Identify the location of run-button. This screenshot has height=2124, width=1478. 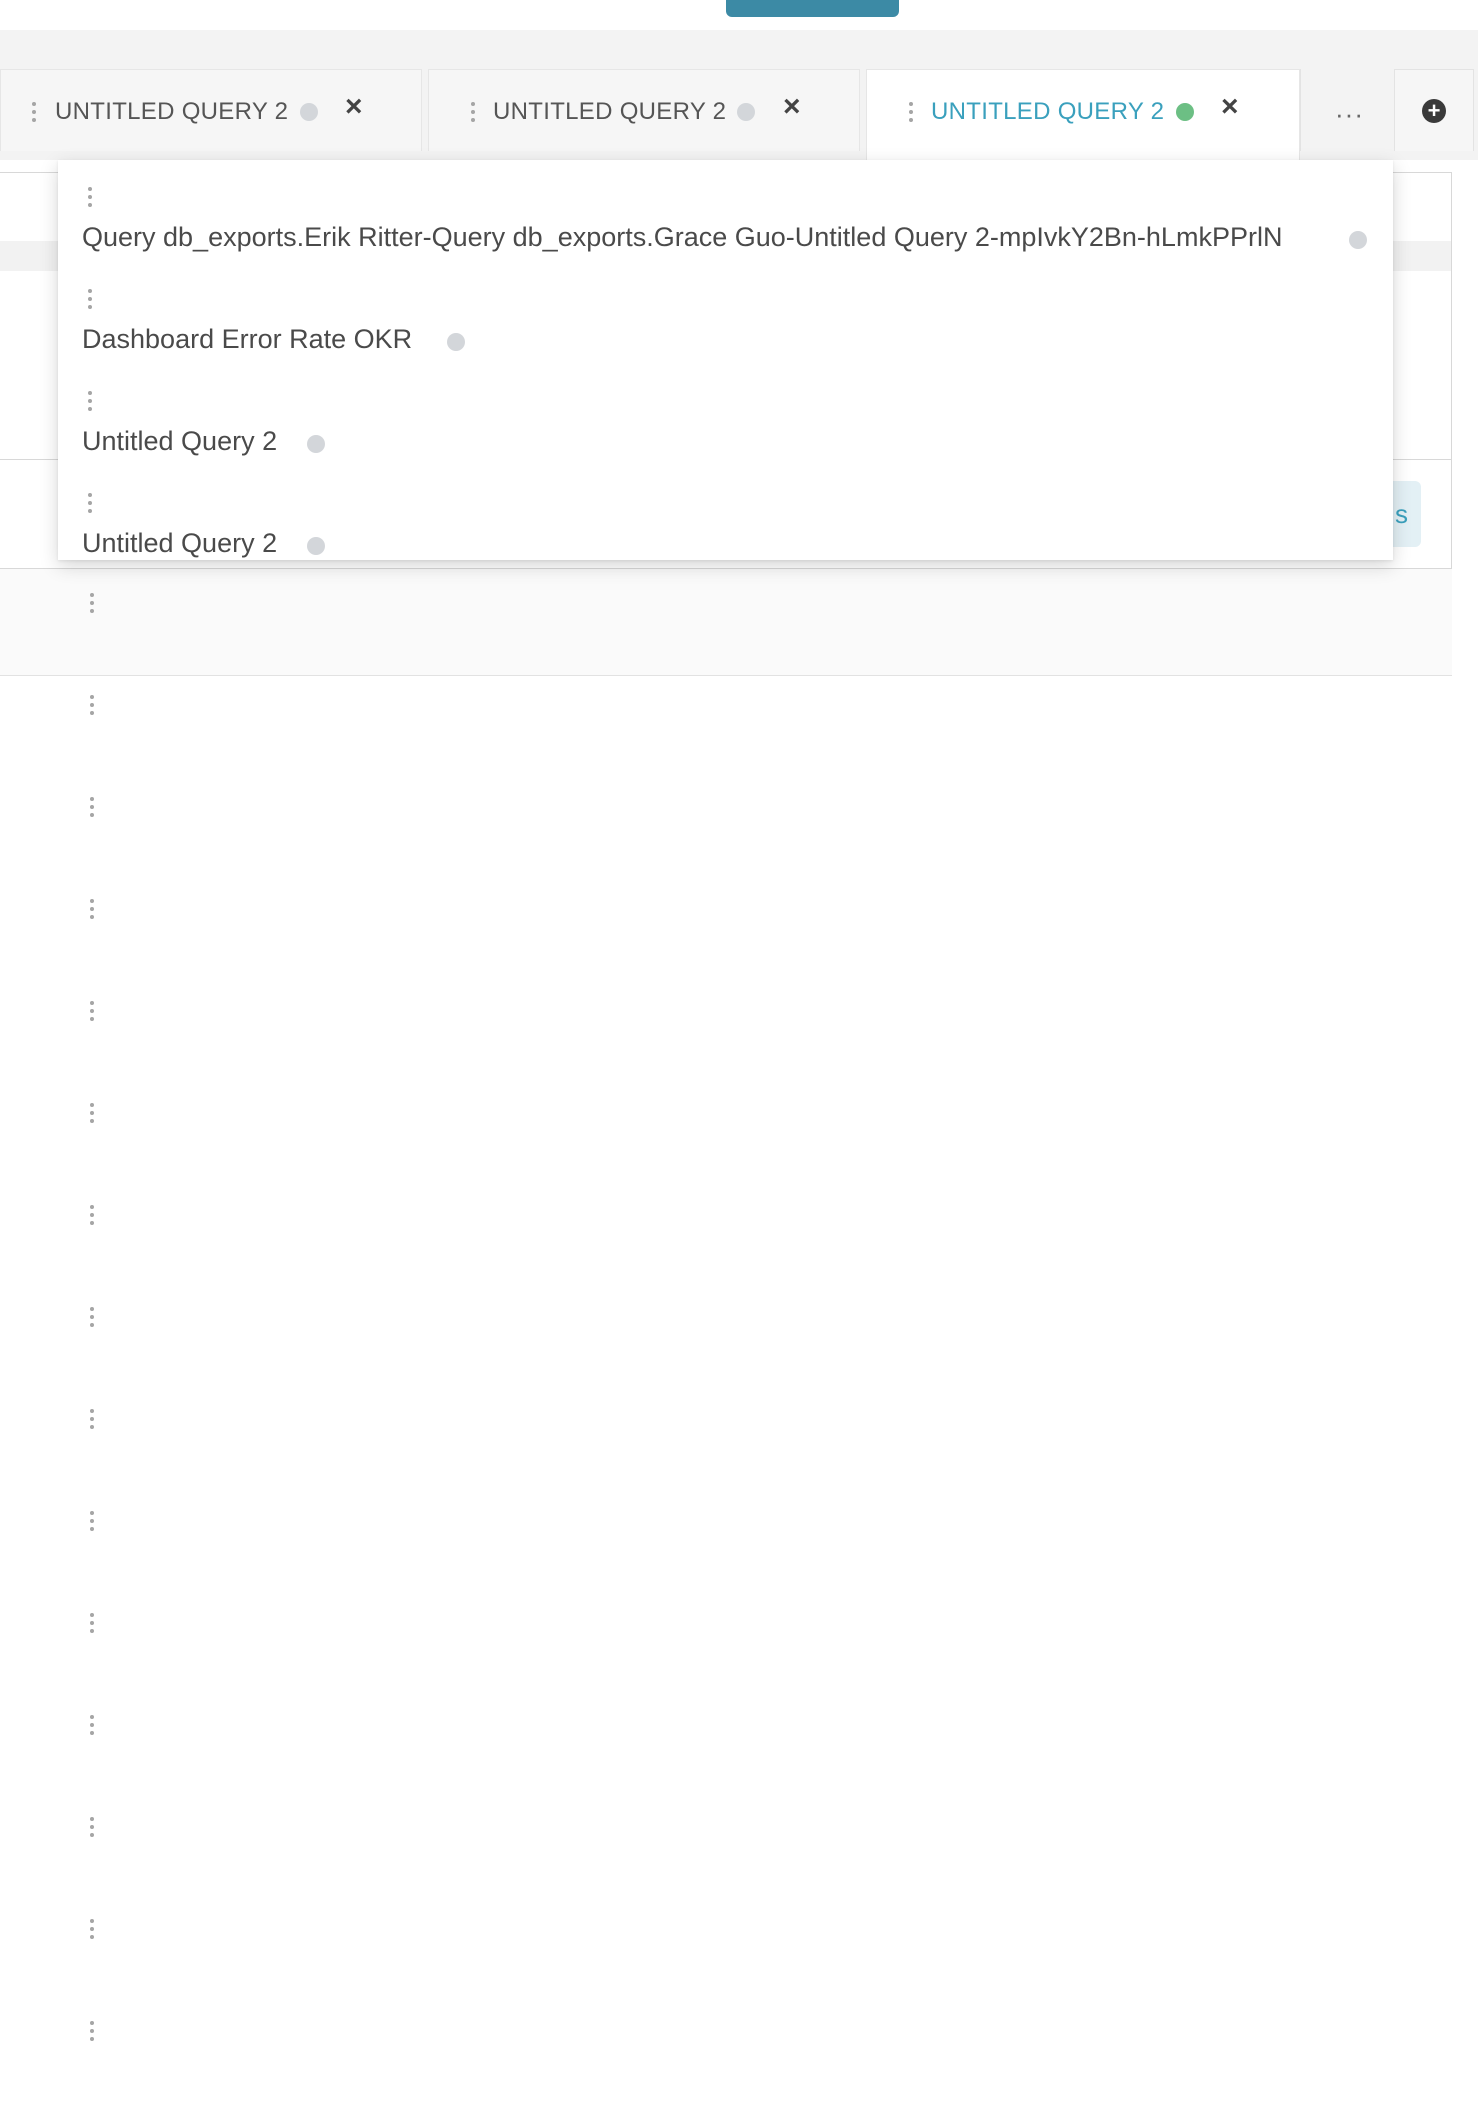
(812, 8).